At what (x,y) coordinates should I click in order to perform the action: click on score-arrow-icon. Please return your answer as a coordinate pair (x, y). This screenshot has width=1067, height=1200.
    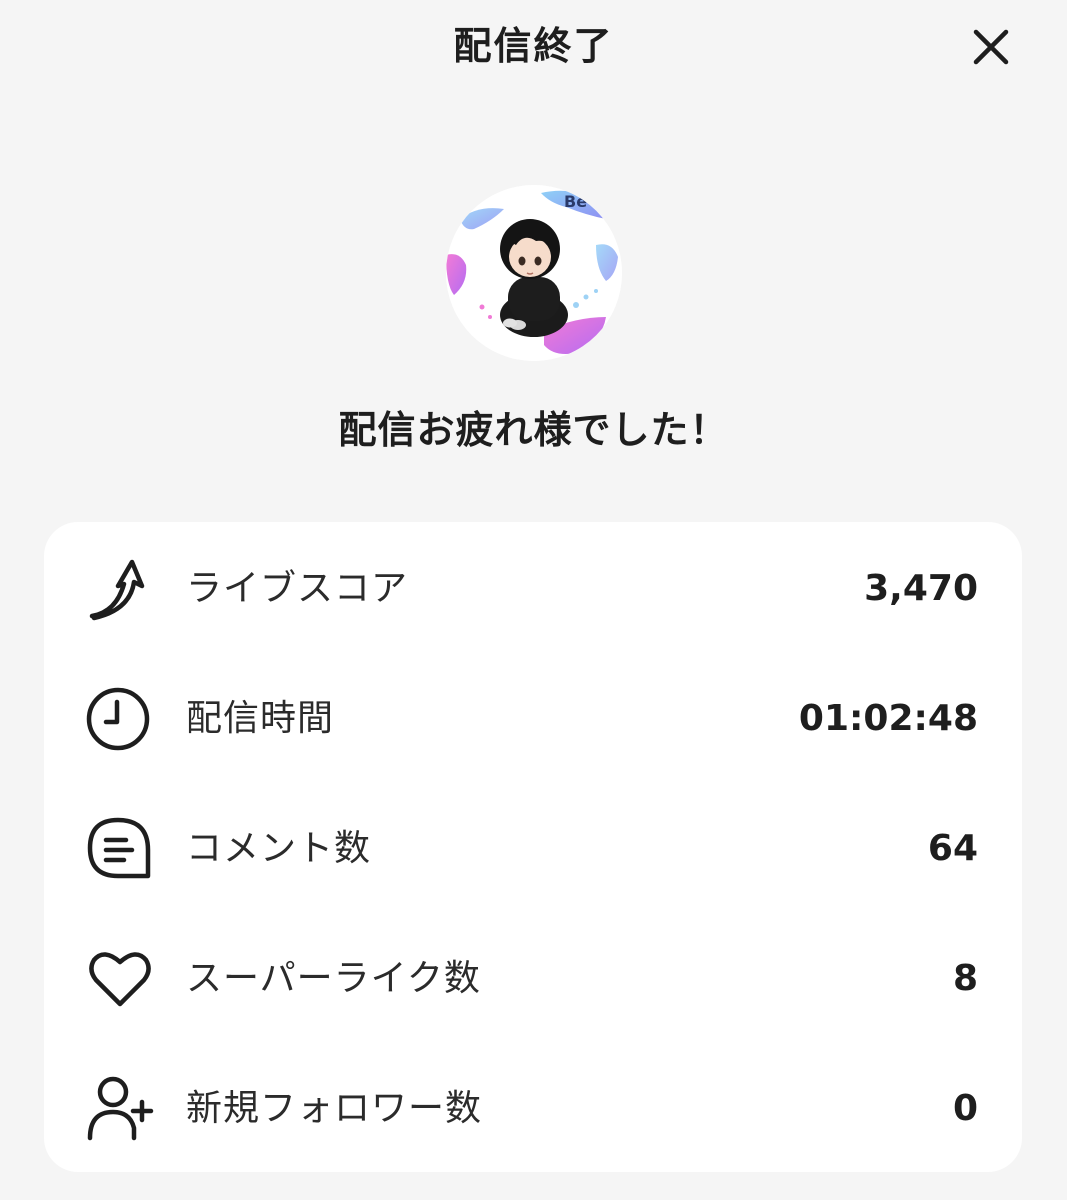
    Looking at the image, I should click on (121, 589).